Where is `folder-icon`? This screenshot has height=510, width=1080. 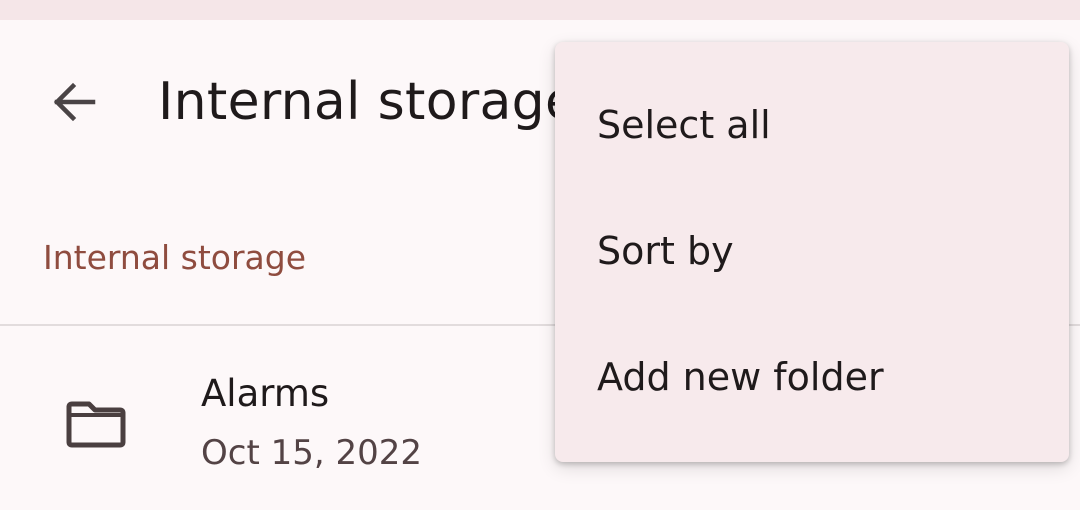
folder-icon is located at coordinates (96, 425).